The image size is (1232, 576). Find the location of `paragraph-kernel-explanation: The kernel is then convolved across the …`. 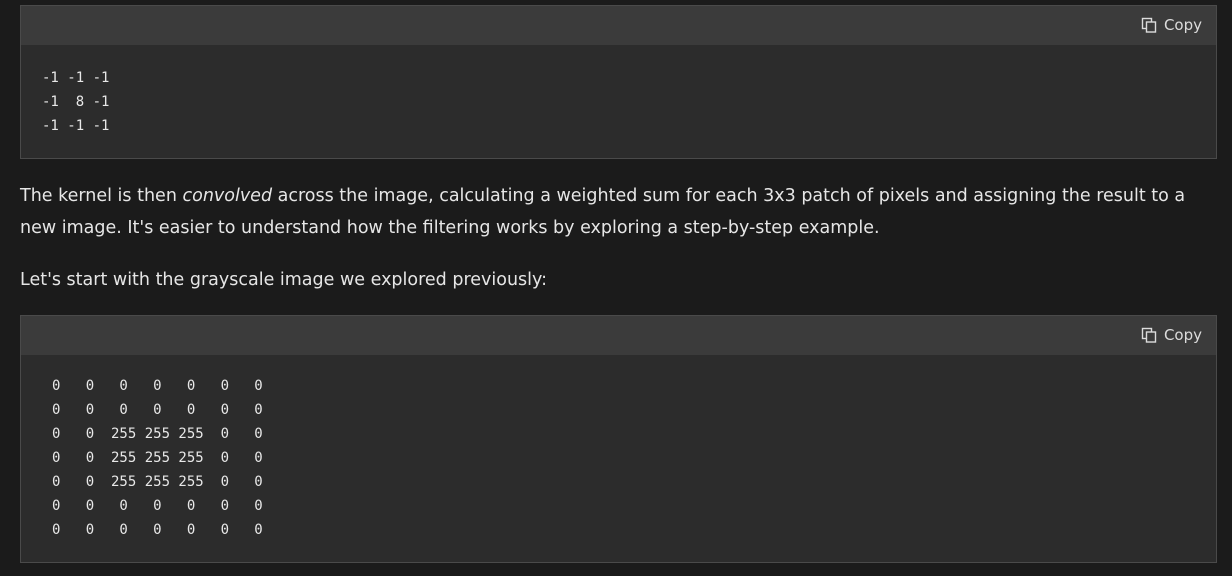

paragraph-kernel-explanation: The kernel is then convolved across the … is located at coordinates (620, 212).